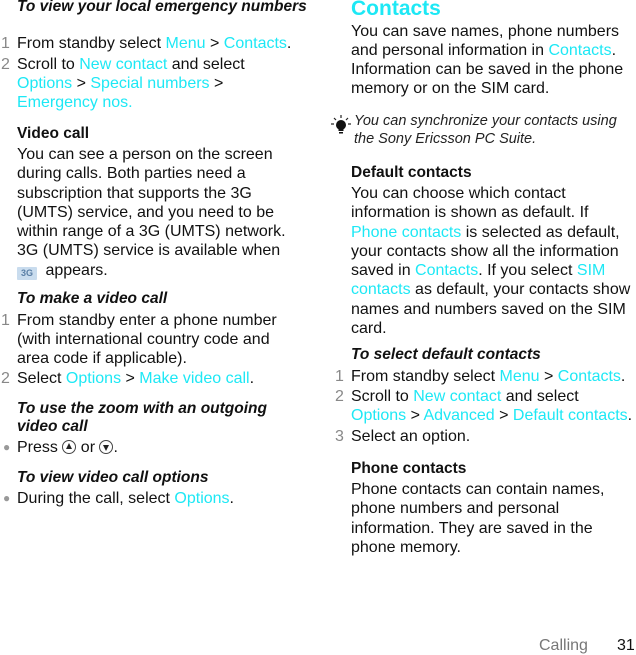  Describe the element at coordinates (563, 645) in the screenshot. I see `section-name: Calling` at that location.